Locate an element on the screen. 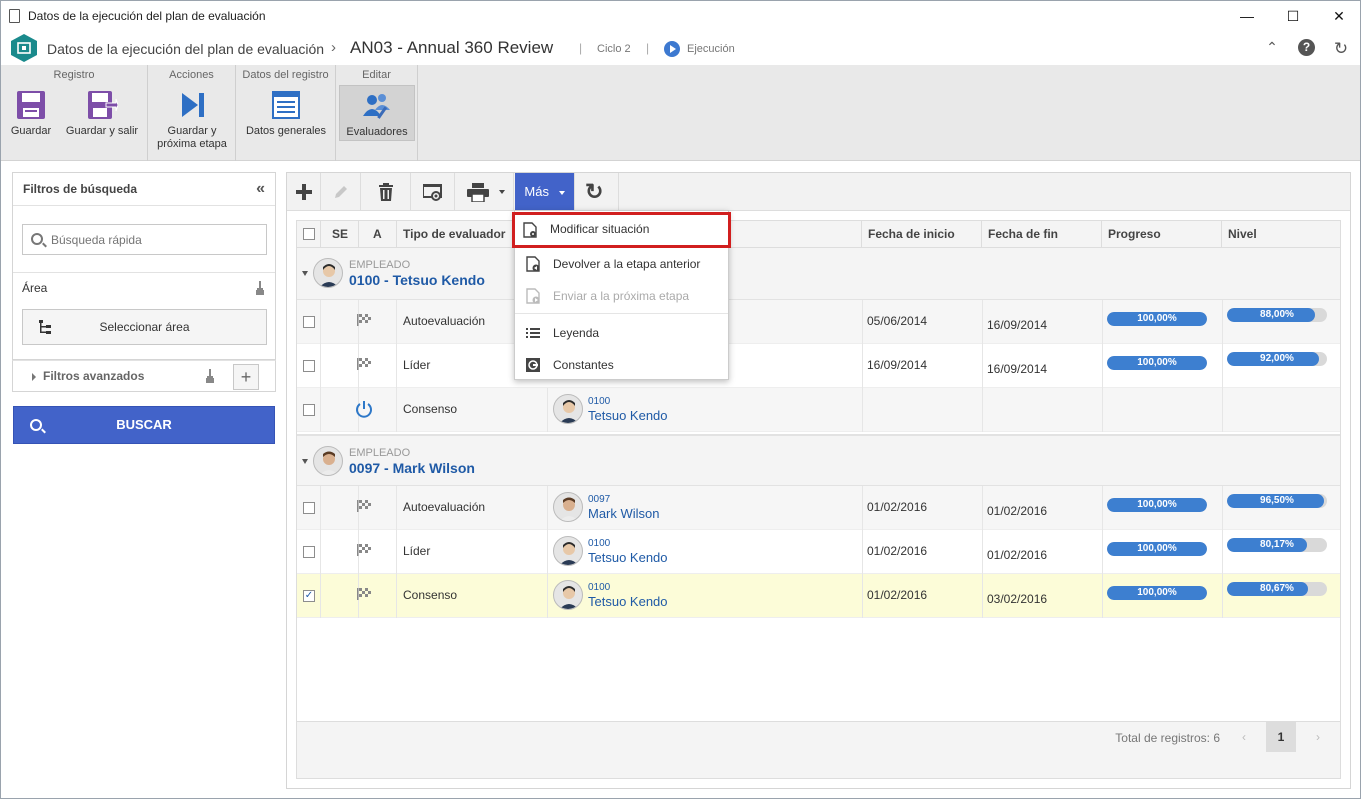 The width and height of the screenshot is (1361, 799). edit-button is located at coordinates (341, 192).